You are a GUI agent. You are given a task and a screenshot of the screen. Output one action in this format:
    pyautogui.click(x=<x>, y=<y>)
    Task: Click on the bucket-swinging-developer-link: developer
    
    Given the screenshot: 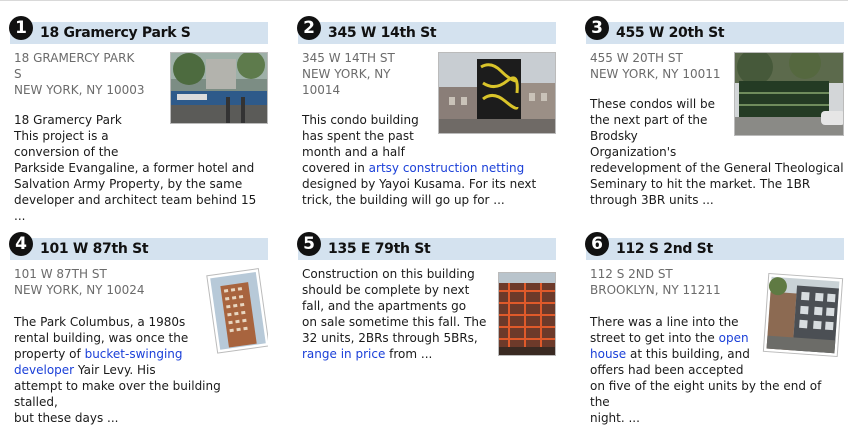 What is the action you would take?
    pyautogui.click(x=44, y=370)
    